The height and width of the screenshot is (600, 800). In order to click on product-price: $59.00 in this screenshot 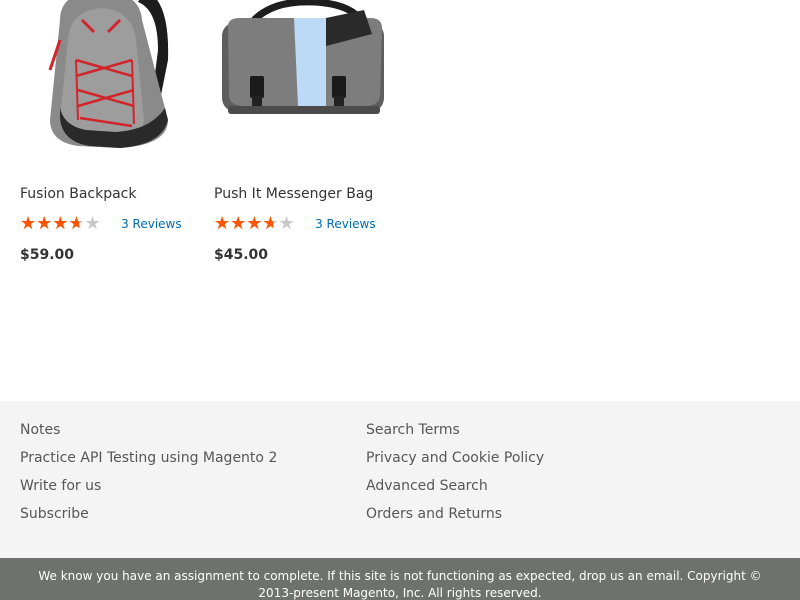, I will do `click(47, 255)`.